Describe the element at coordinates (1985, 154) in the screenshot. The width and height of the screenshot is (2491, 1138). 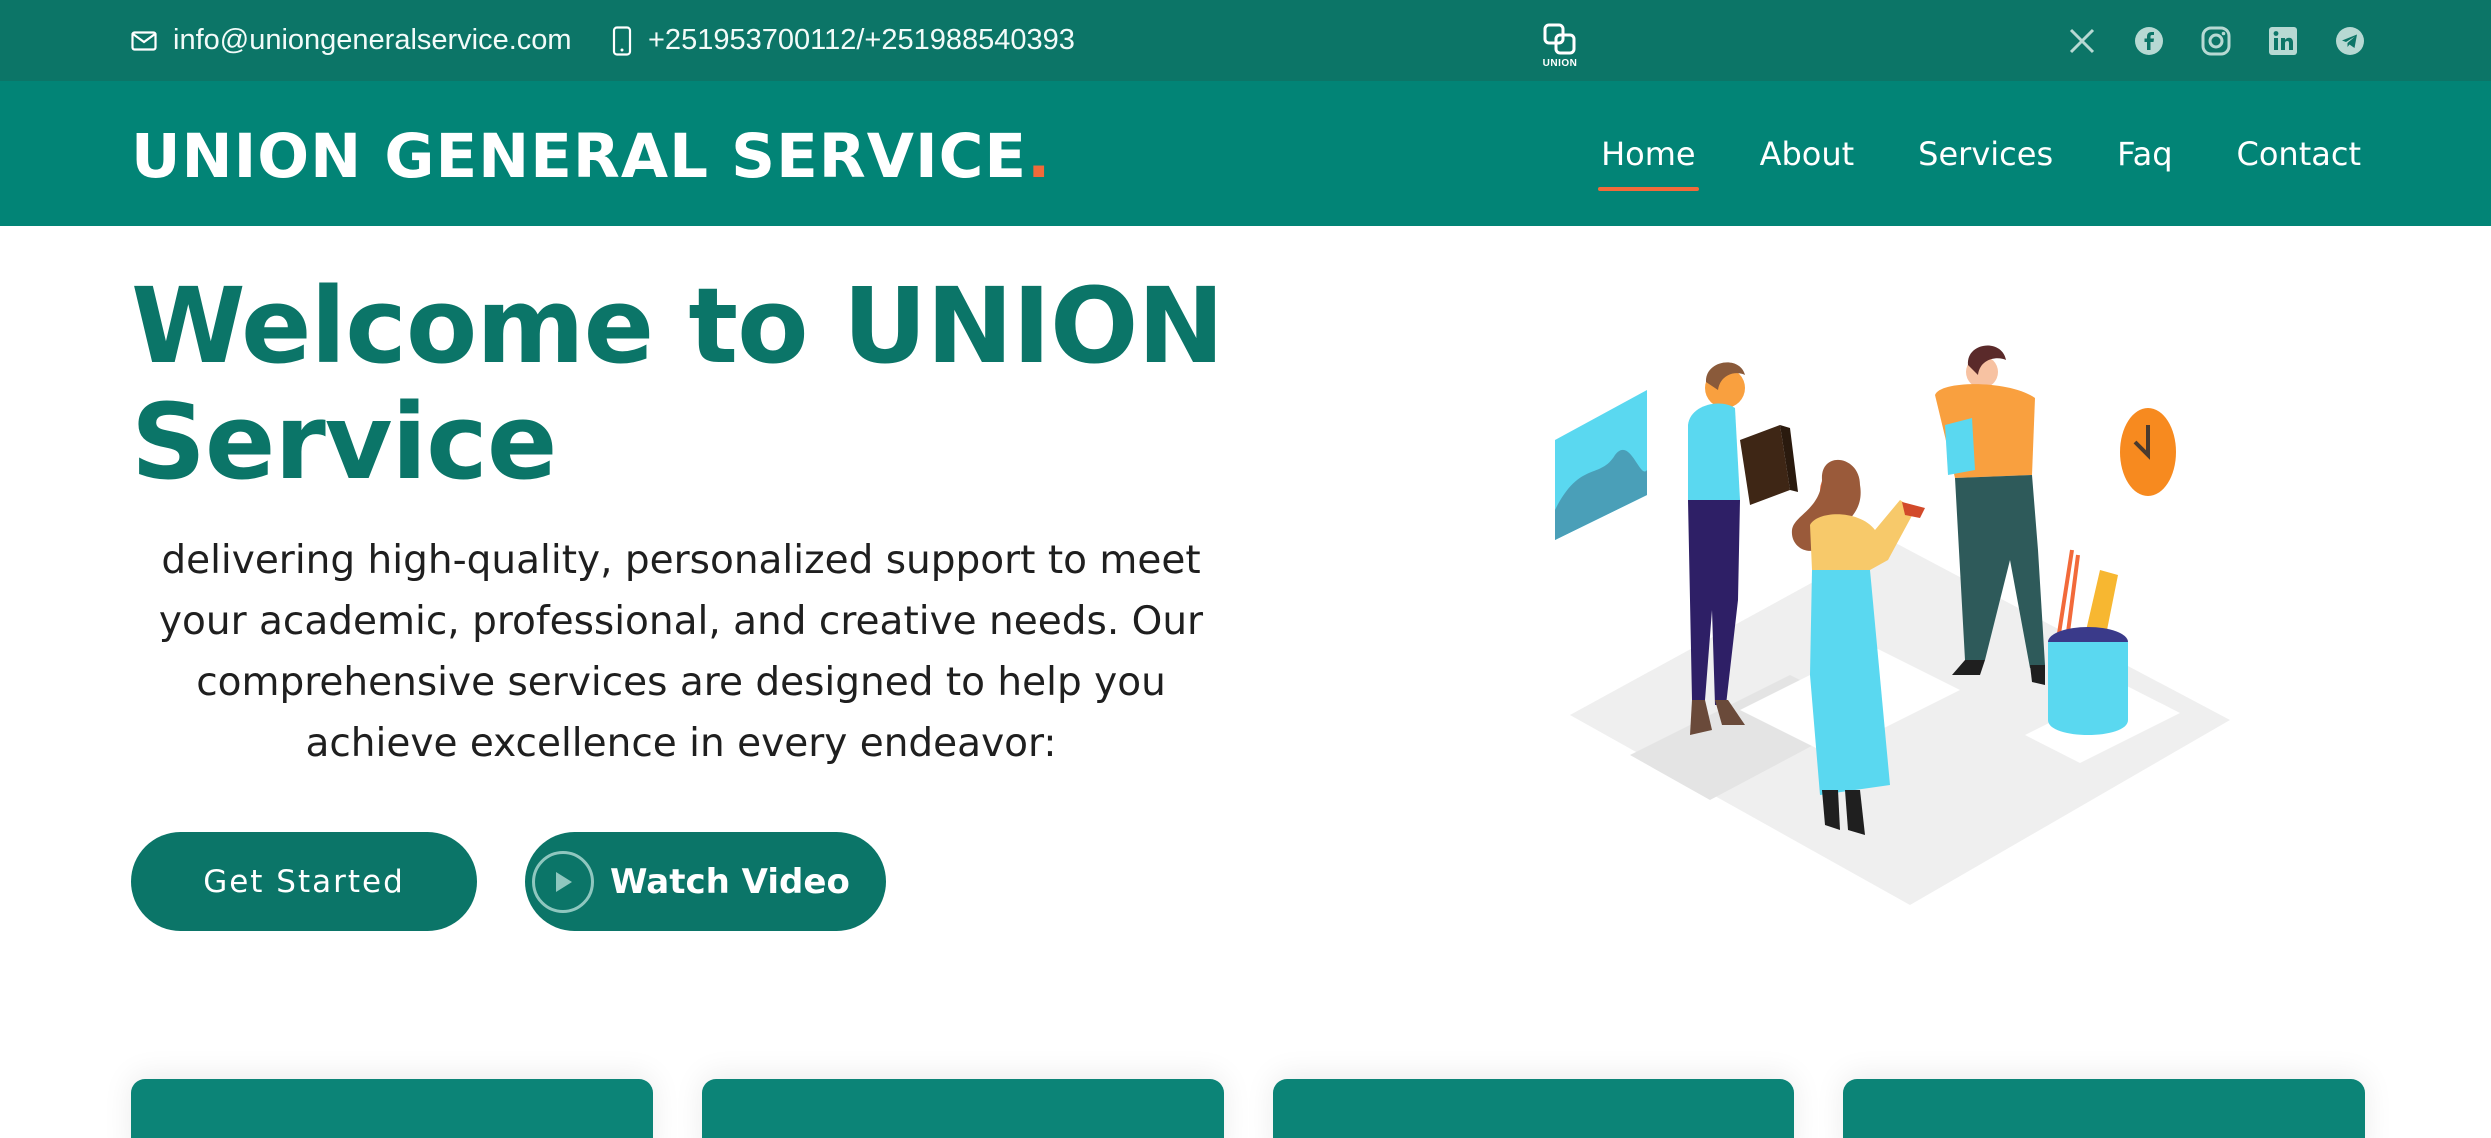
I see `nav-services: Services` at that location.